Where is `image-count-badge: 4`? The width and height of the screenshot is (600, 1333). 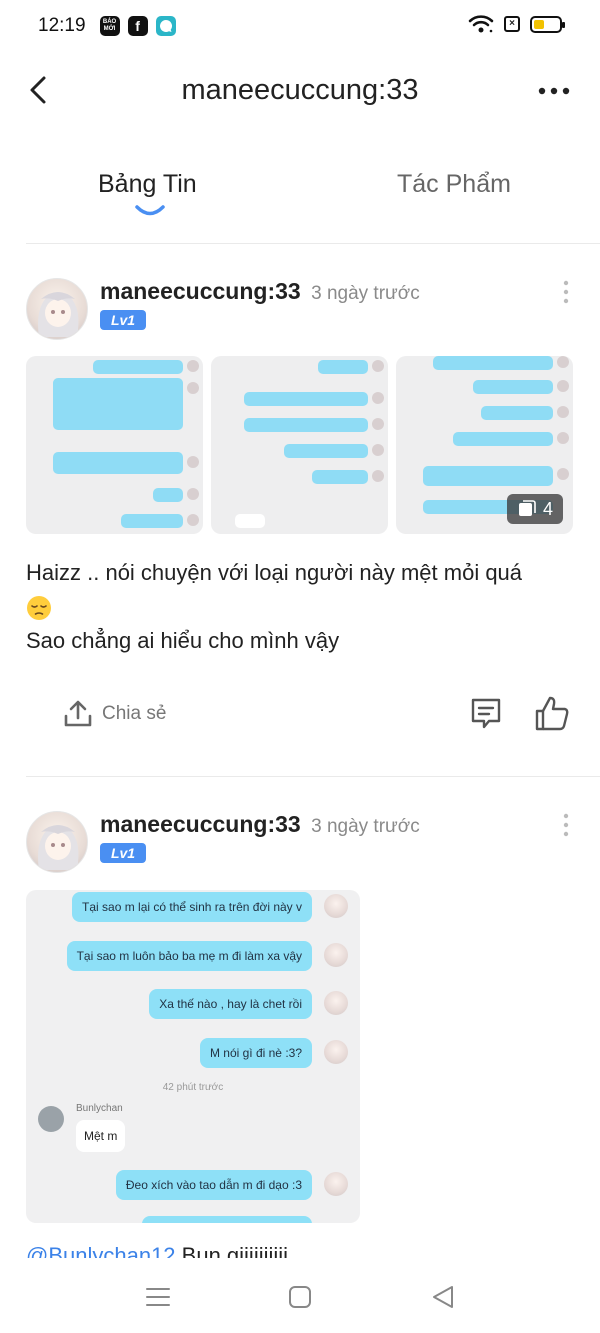
image-count-badge: 4 is located at coordinates (535, 509).